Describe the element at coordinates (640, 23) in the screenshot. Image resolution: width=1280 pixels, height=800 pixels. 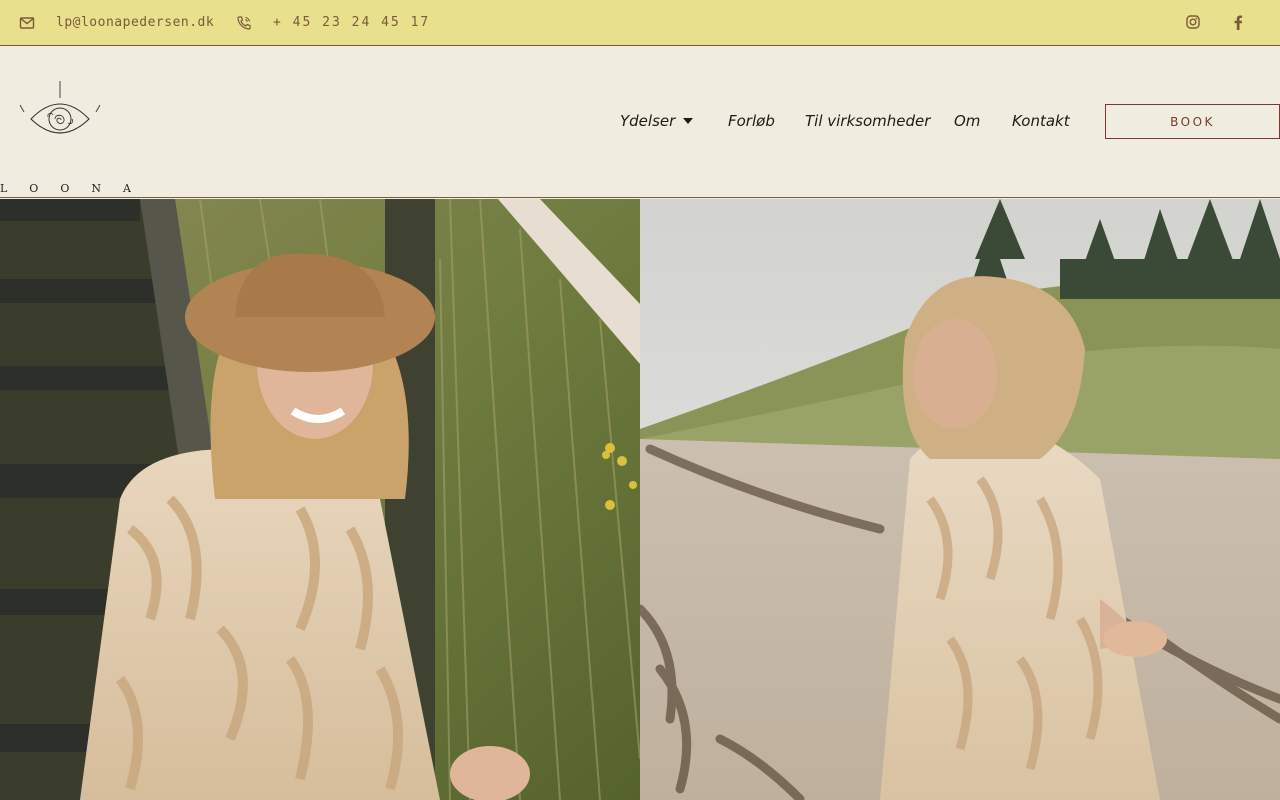
I see `top-contact-bar: lp@loonapedersen.dk + 45 23 24 45 17` at that location.